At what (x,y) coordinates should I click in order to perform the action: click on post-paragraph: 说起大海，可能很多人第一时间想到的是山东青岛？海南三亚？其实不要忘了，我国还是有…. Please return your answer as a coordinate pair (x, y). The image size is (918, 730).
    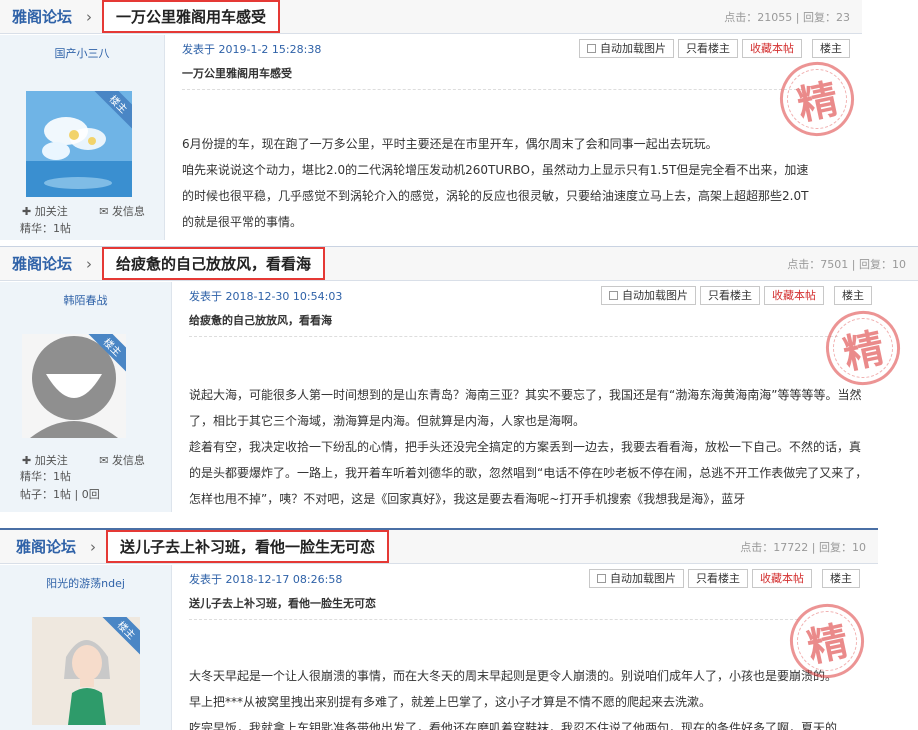
    Looking at the image, I should click on (525, 408).